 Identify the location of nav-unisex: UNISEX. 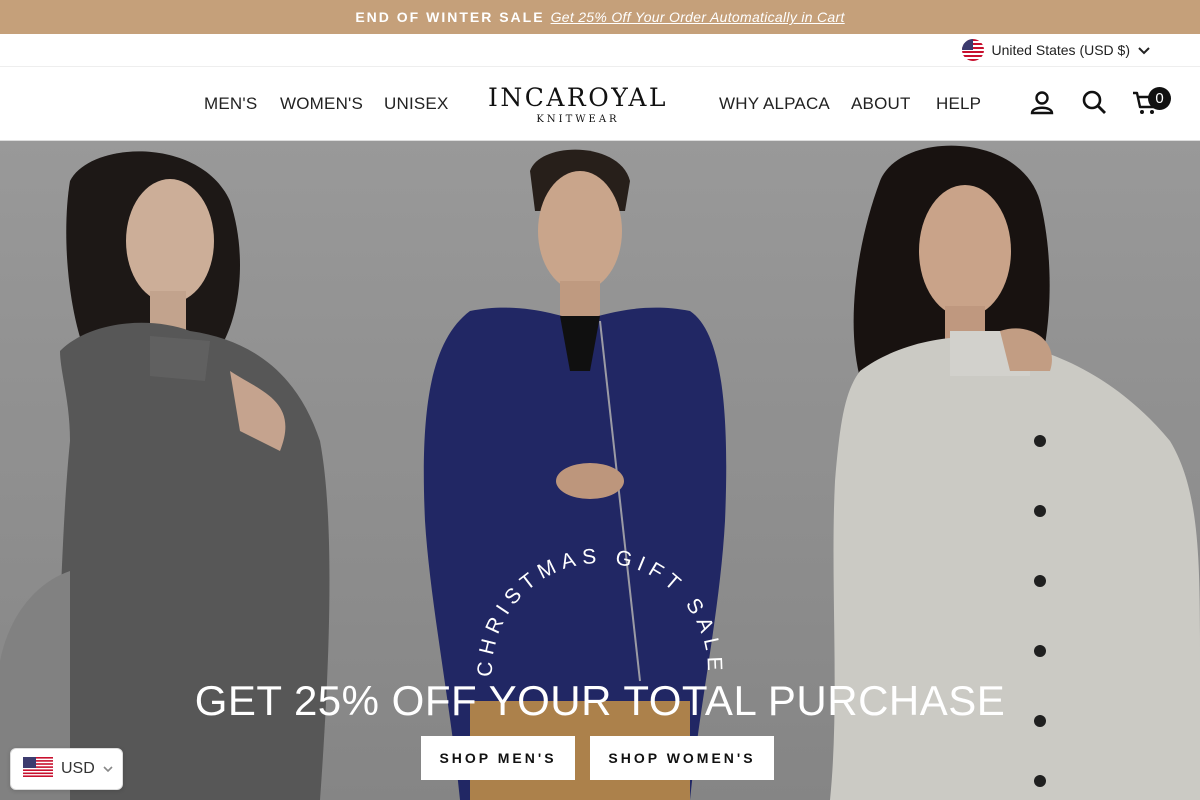
(416, 104).